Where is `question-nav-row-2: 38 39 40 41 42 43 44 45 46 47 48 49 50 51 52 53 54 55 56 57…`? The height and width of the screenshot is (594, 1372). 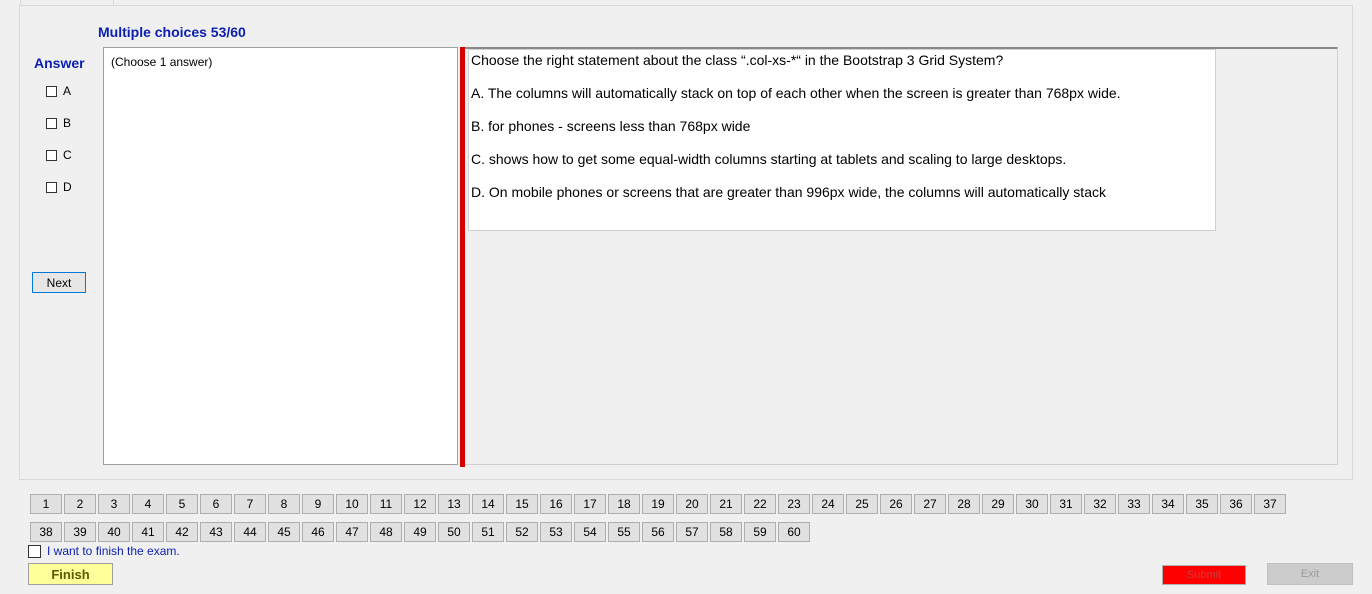
question-nav-row-2: 38 39 40 41 42 43 44 45 46 47 48 49 50 51 52 53 54 55 56 57… is located at coordinates (421, 532).